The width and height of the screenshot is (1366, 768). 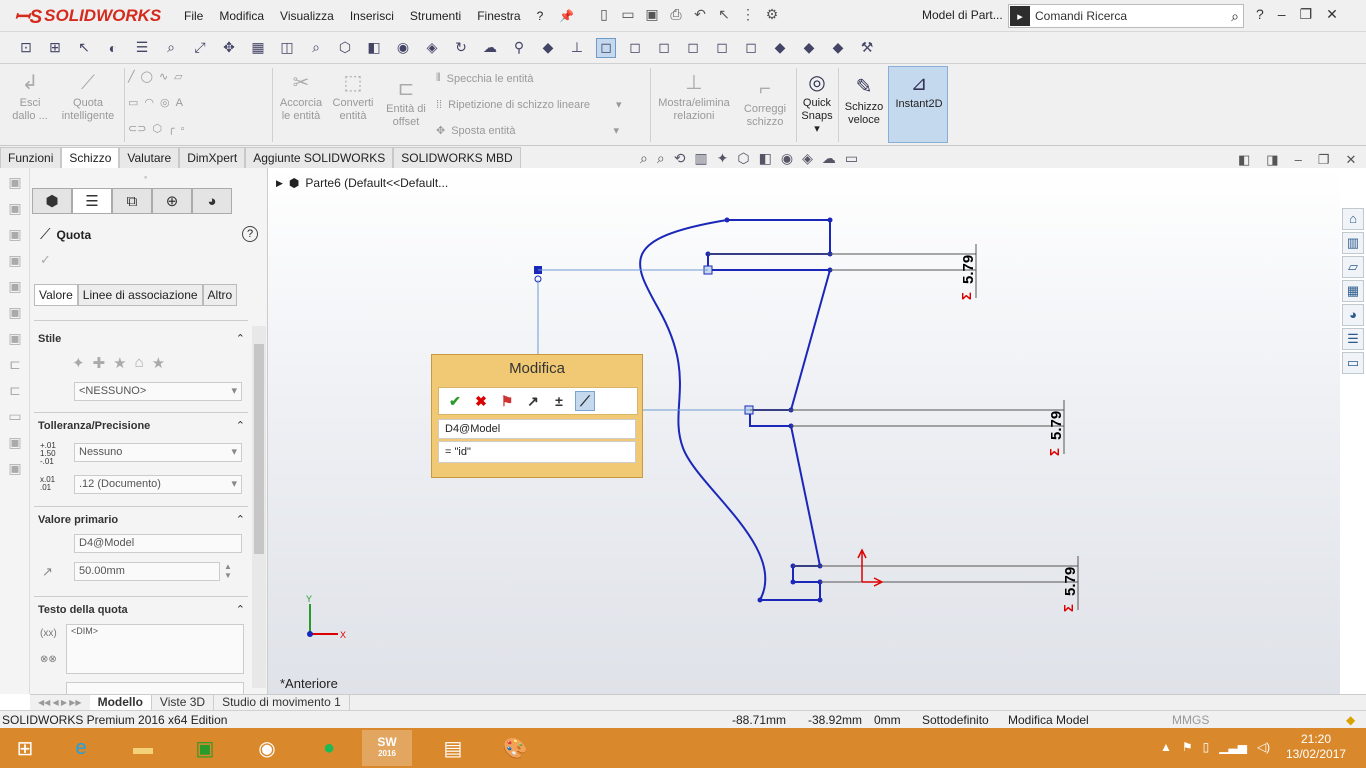 What do you see at coordinates (765, 102) in the screenshot?
I see `repair-sketch-button: ⌐ Correggi schizzo` at bounding box center [765, 102].